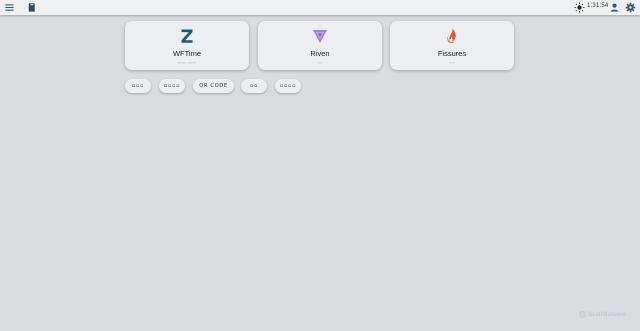 The width and height of the screenshot is (640, 331). I want to click on riven-icon, so click(320, 36).